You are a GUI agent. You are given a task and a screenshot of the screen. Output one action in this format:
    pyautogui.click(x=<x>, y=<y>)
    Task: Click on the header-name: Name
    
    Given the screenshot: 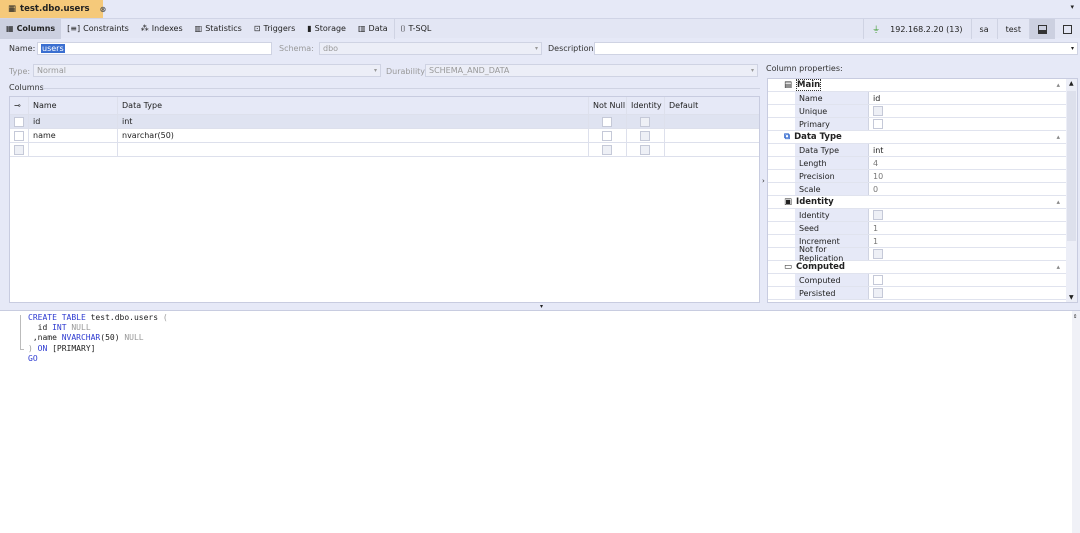 What is the action you would take?
    pyautogui.click(x=73, y=105)
    